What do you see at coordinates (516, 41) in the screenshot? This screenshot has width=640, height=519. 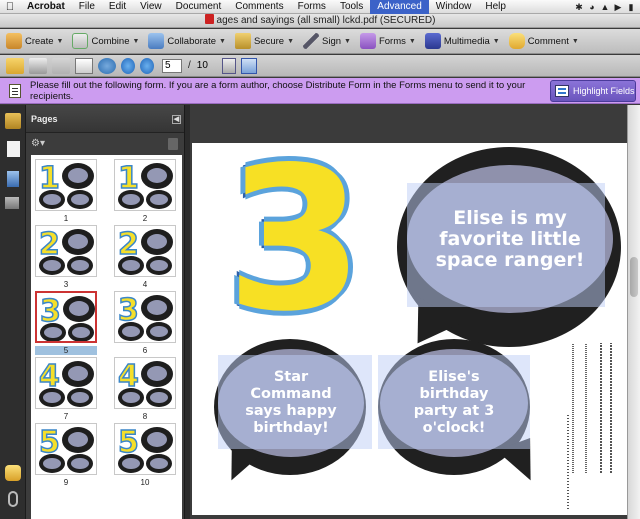 I see `comment-icon` at bounding box center [516, 41].